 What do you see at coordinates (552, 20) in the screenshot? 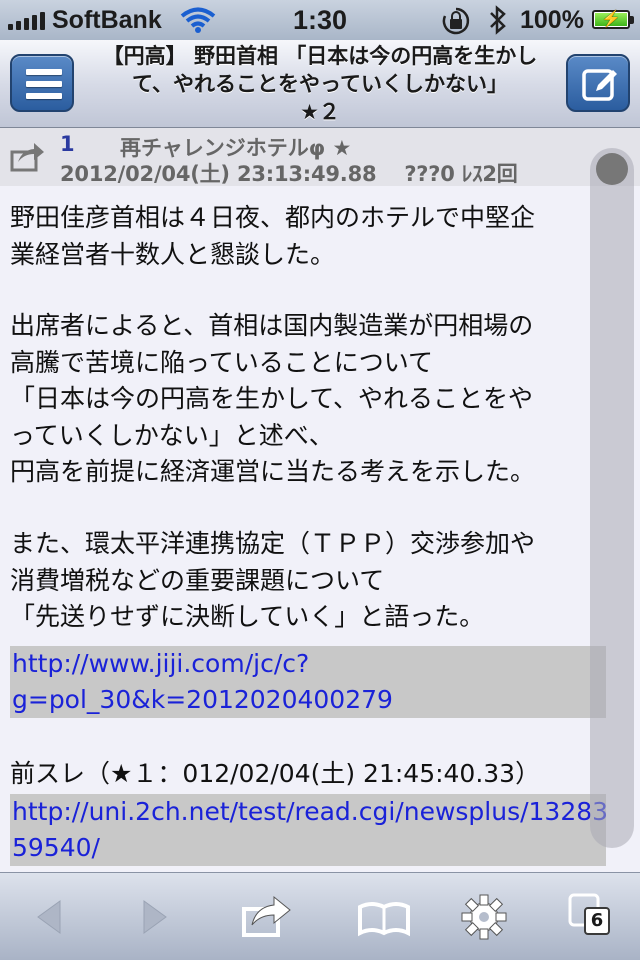
I see `battery-percent: 100%` at bounding box center [552, 20].